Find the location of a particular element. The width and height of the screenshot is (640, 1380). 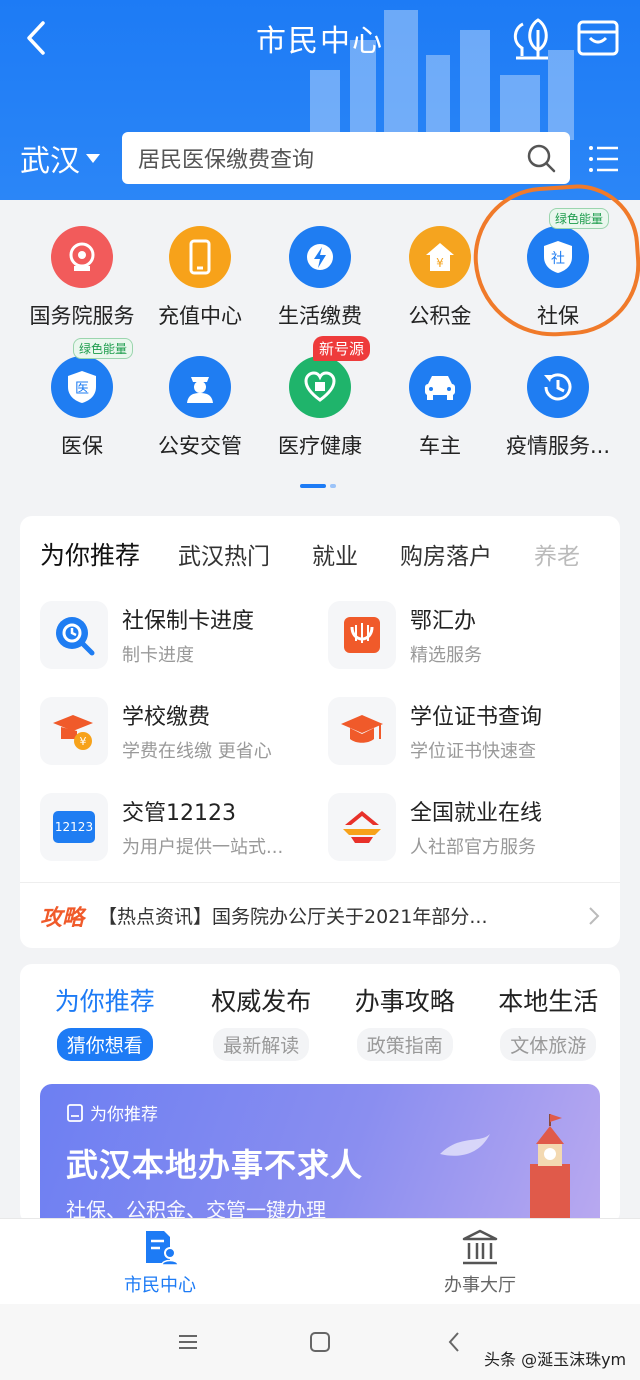

tab-citizen-center: 市民中心 is located at coordinates (160, 1263).